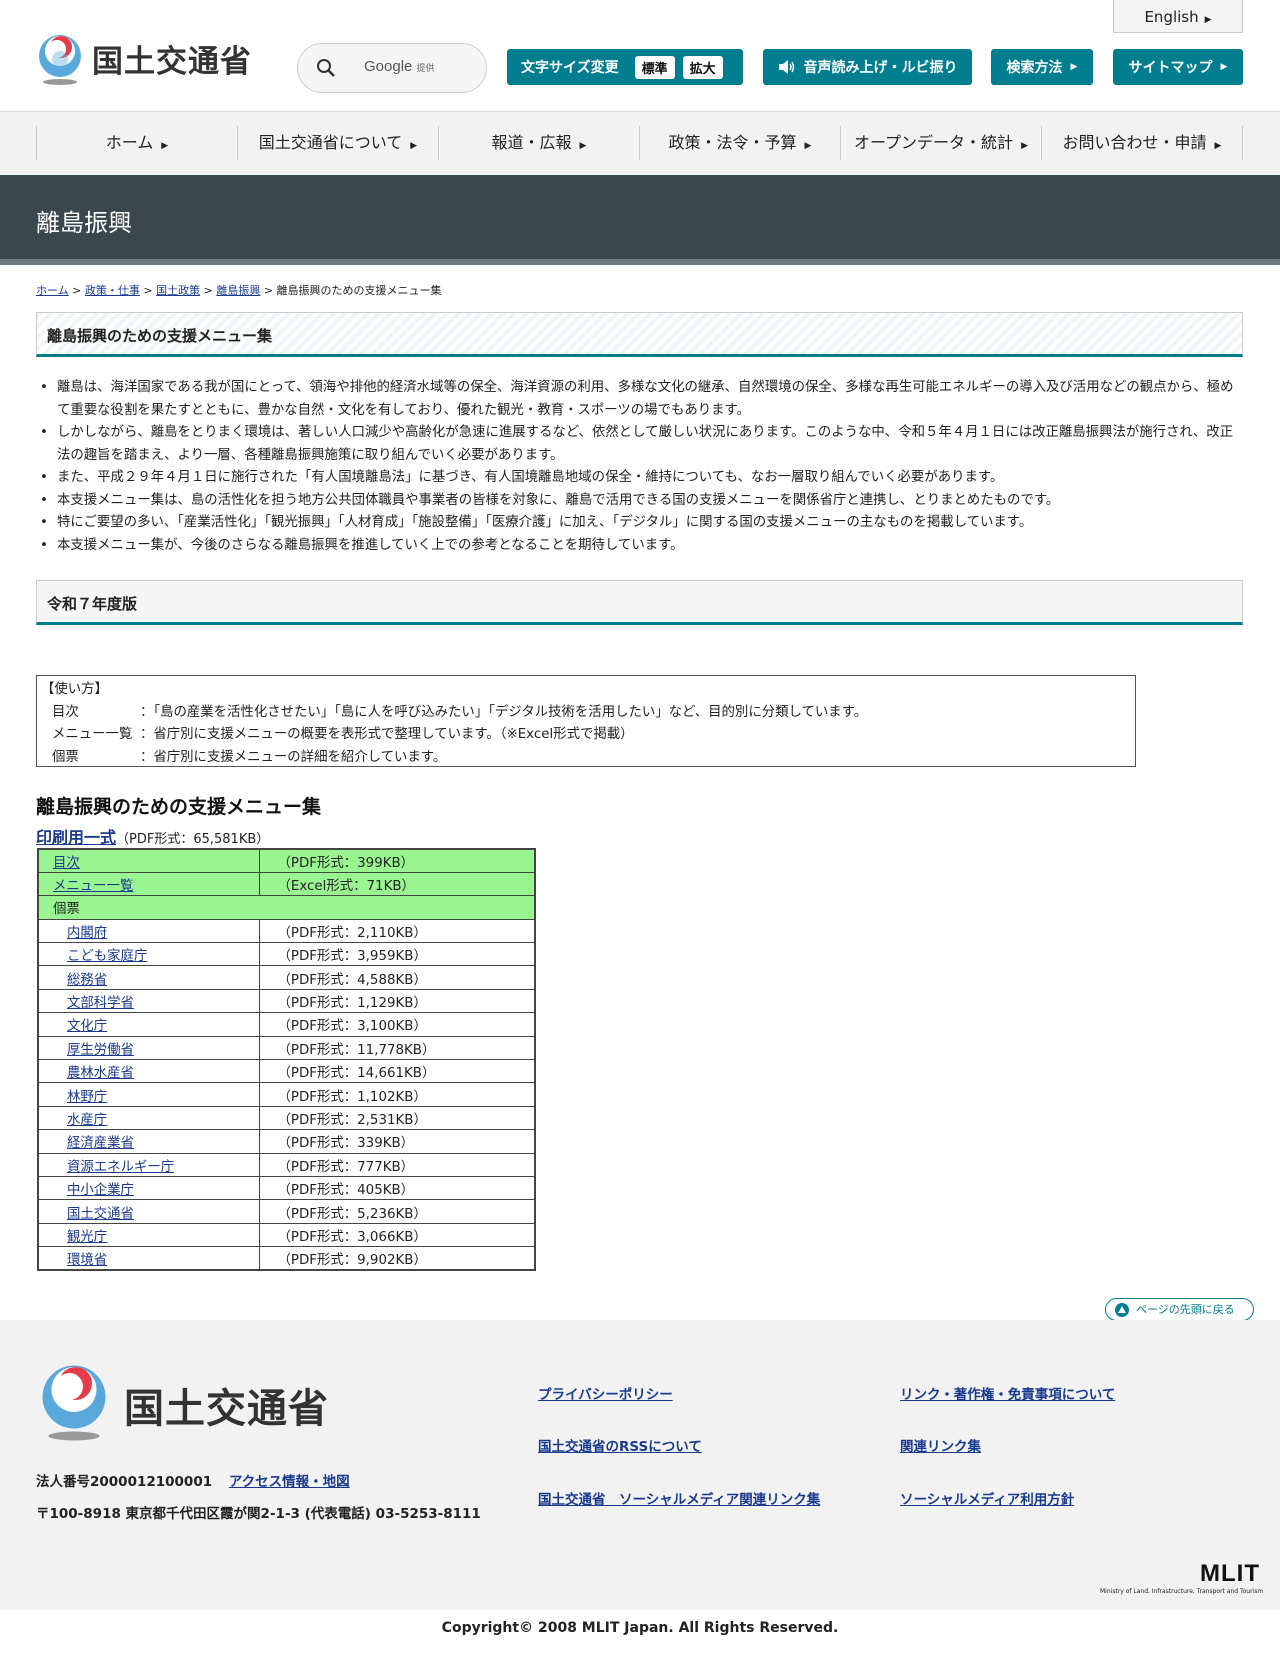 The image size is (1280, 1663). Describe the element at coordinates (183, 1403) in the screenshot. I see `footer-logo: 国土交通省` at that location.